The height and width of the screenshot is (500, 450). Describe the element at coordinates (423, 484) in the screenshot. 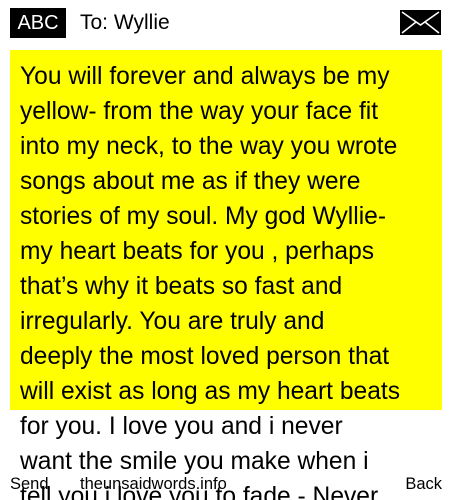

I see `back-softkey: Back` at that location.